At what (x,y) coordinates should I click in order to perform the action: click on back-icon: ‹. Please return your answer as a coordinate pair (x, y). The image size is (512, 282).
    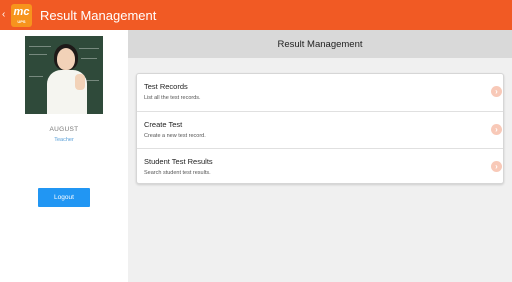
    Looking at the image, I should click on (5, 15).